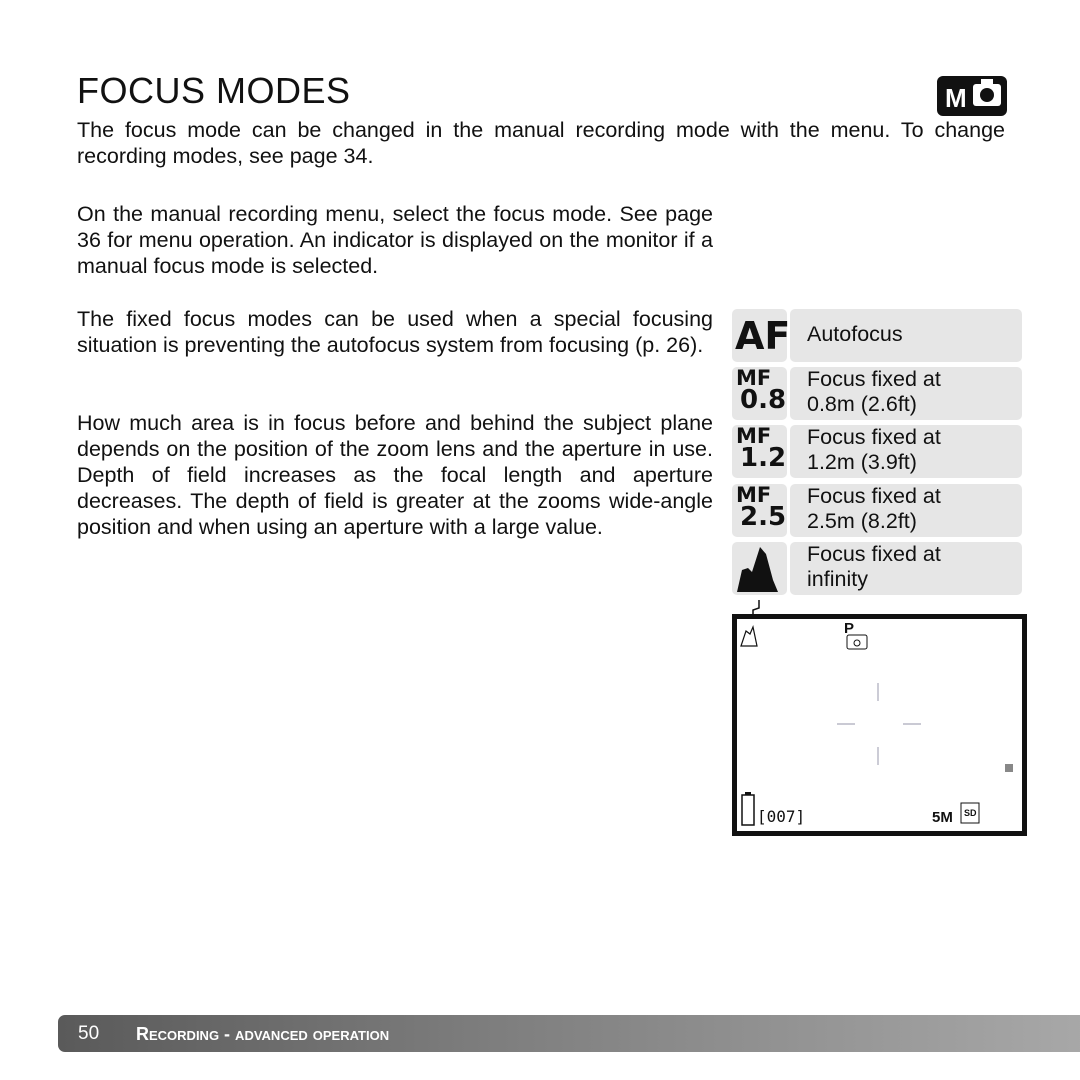  I want to click on af-icon-text: AF, so click(763, 336).